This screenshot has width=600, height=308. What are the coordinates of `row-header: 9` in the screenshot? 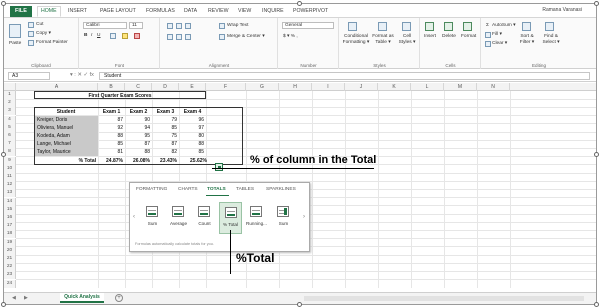 It's located at (10, 160).